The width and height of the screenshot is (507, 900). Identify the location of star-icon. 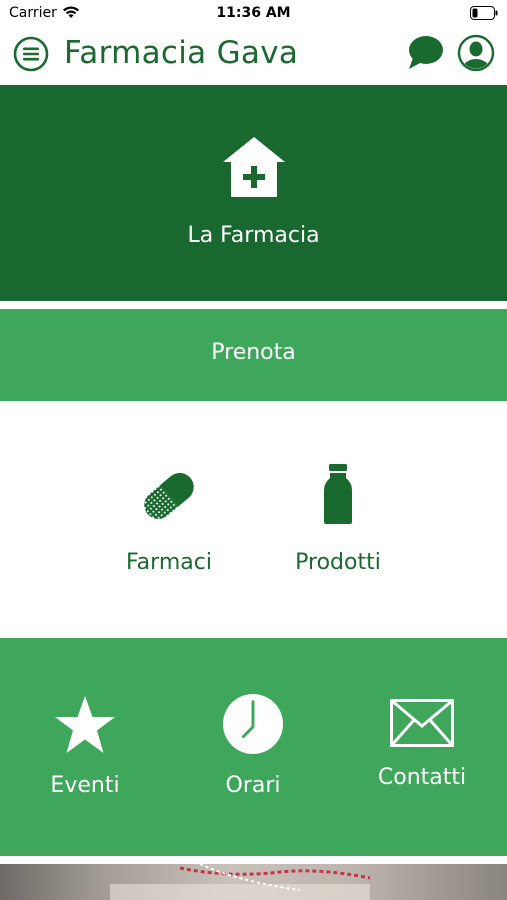
(85, 724).